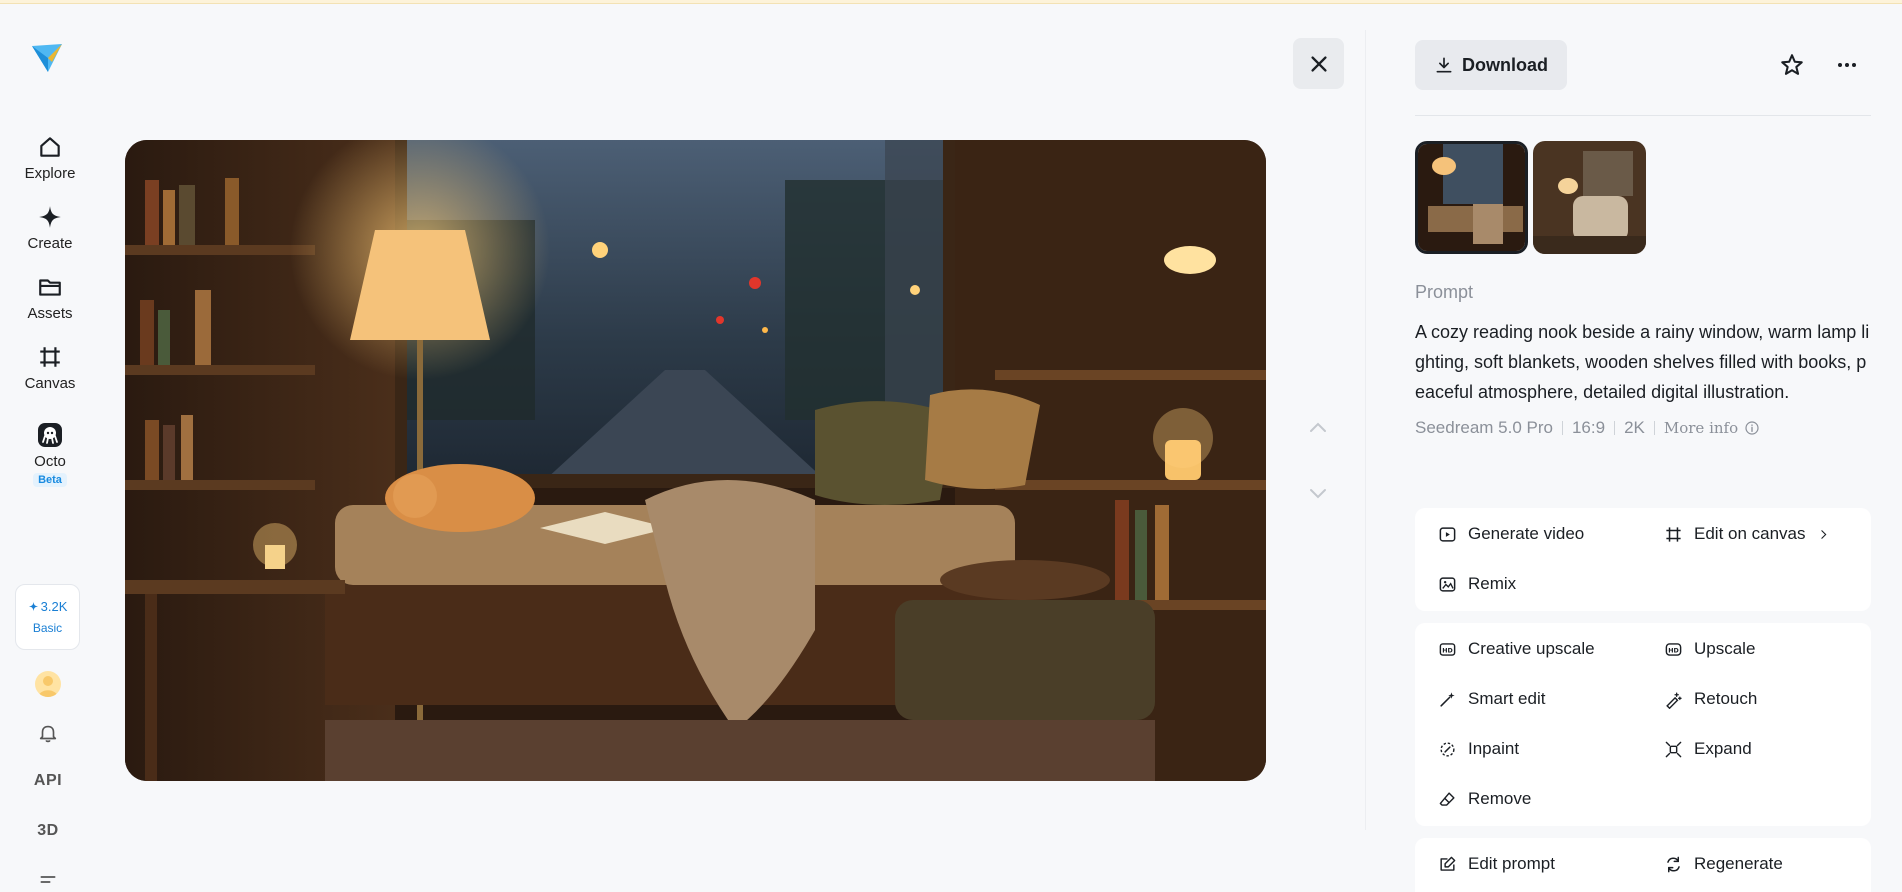 This screenshot has width=1902, height=892. What do you see at coordinates (1484, 427) in the screenshot?
I see `model-name: Seedream 5.0 Pro` at bounding box center [1484, 427].